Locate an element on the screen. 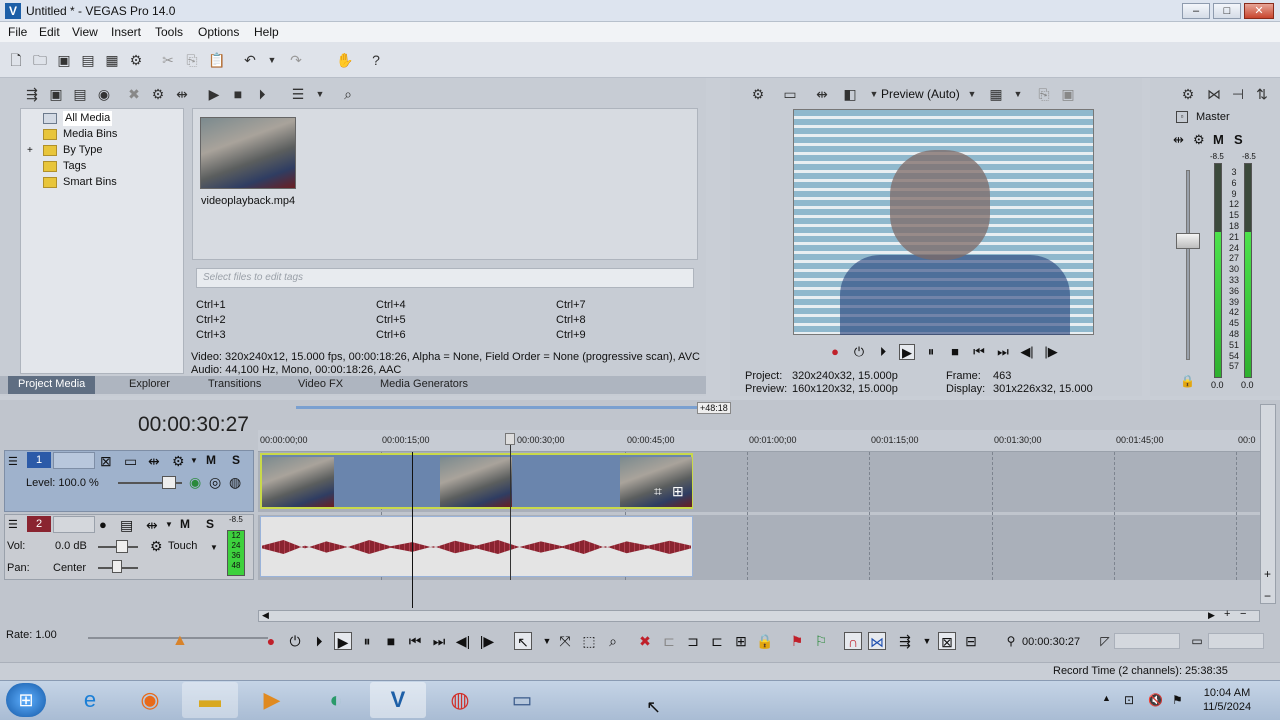 Image resolution: width=1280 pixels, height=720 pixels. rate-slider-knob: ▲ is located at coordinates (180, 641).